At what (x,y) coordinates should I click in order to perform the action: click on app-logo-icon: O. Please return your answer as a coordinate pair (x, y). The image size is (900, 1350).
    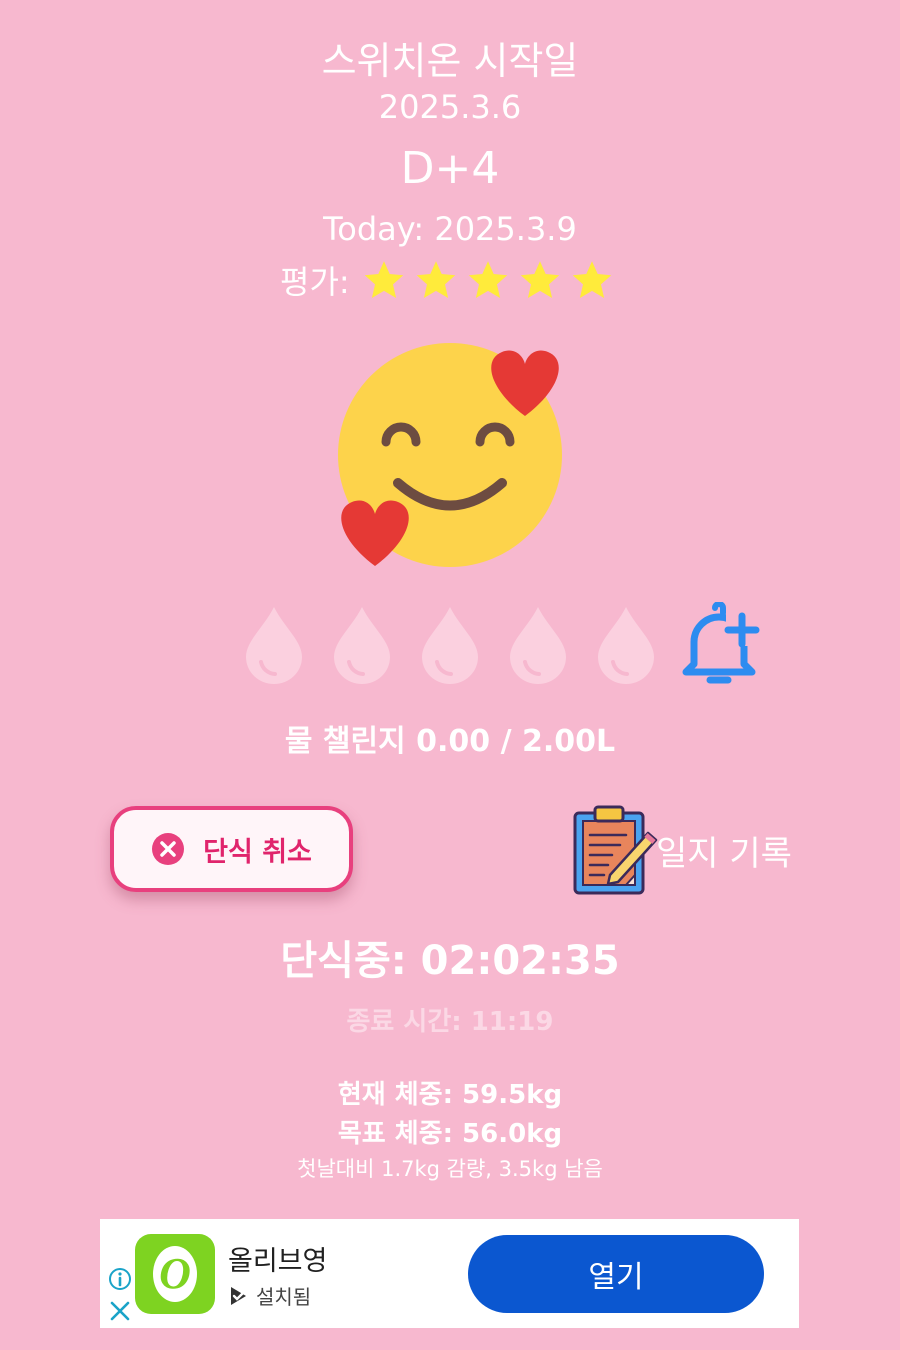
    Looking at the image, I should click on (175, 1274).